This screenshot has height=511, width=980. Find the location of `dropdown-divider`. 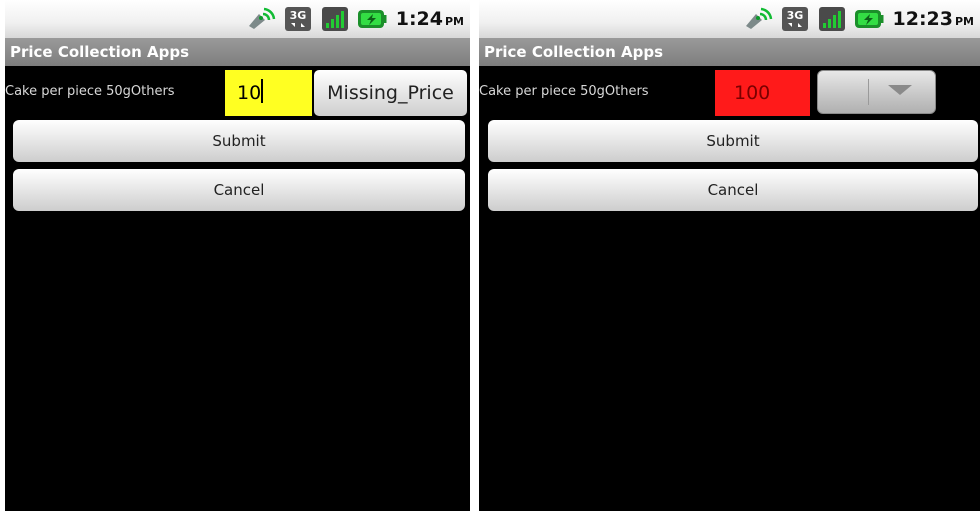

dropdown-divider is located at coordinates (868, 92).